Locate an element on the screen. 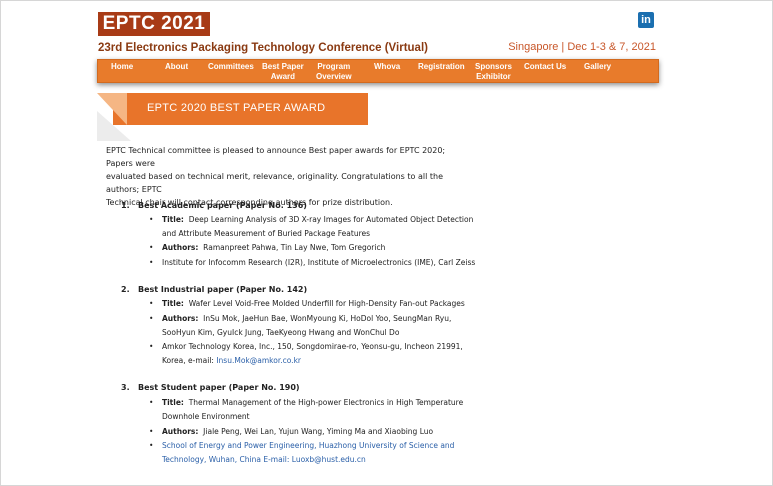  paper-2-heading: 2. Best Industrial paper (Paper No. 142) is located at coordinates (214, 289).